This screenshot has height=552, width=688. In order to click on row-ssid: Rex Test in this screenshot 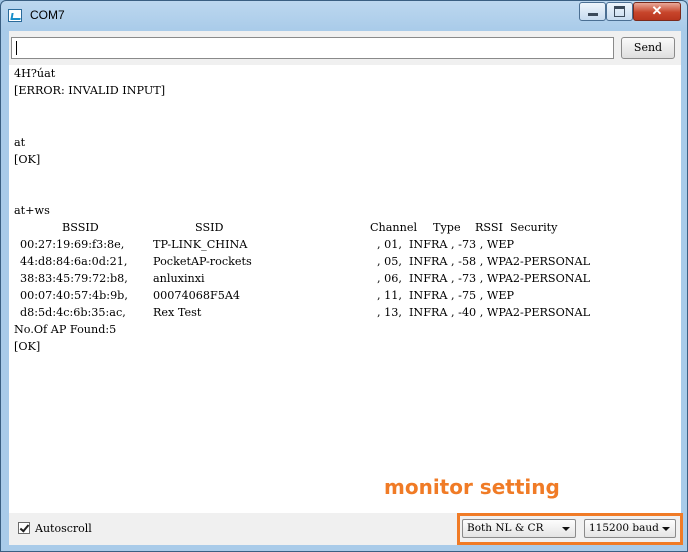, I will do `click(177, 312)`.